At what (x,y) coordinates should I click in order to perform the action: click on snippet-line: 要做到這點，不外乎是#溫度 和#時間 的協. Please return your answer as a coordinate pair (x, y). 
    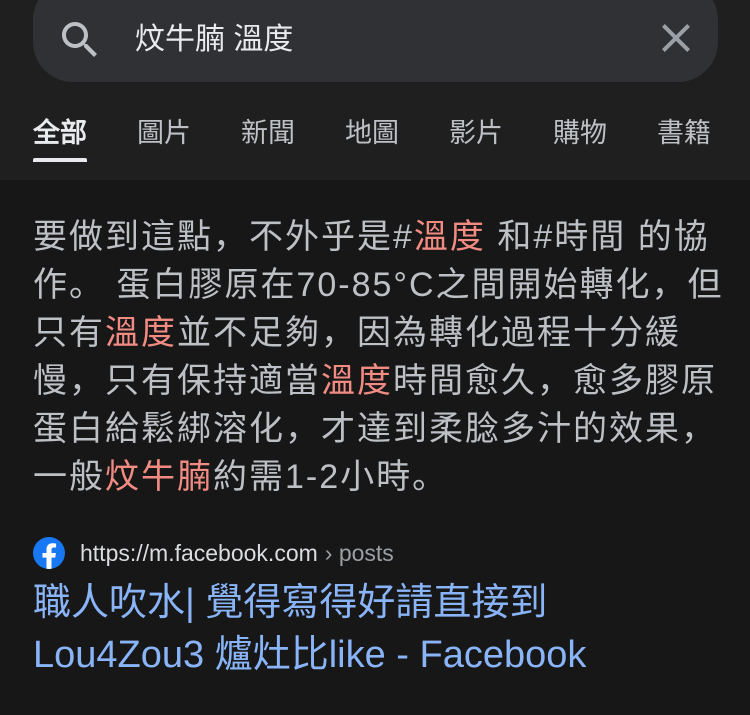
    Looking at the image, I should click on (391, 237).